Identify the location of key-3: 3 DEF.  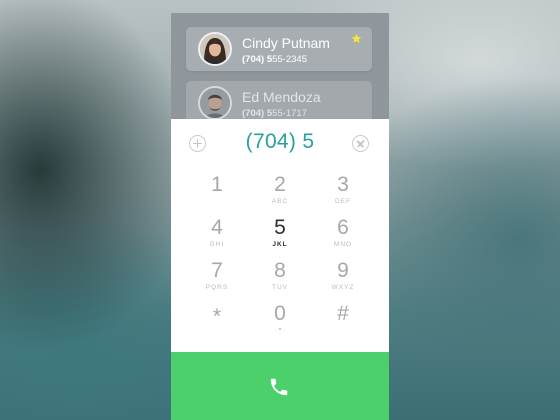
(343, 195).